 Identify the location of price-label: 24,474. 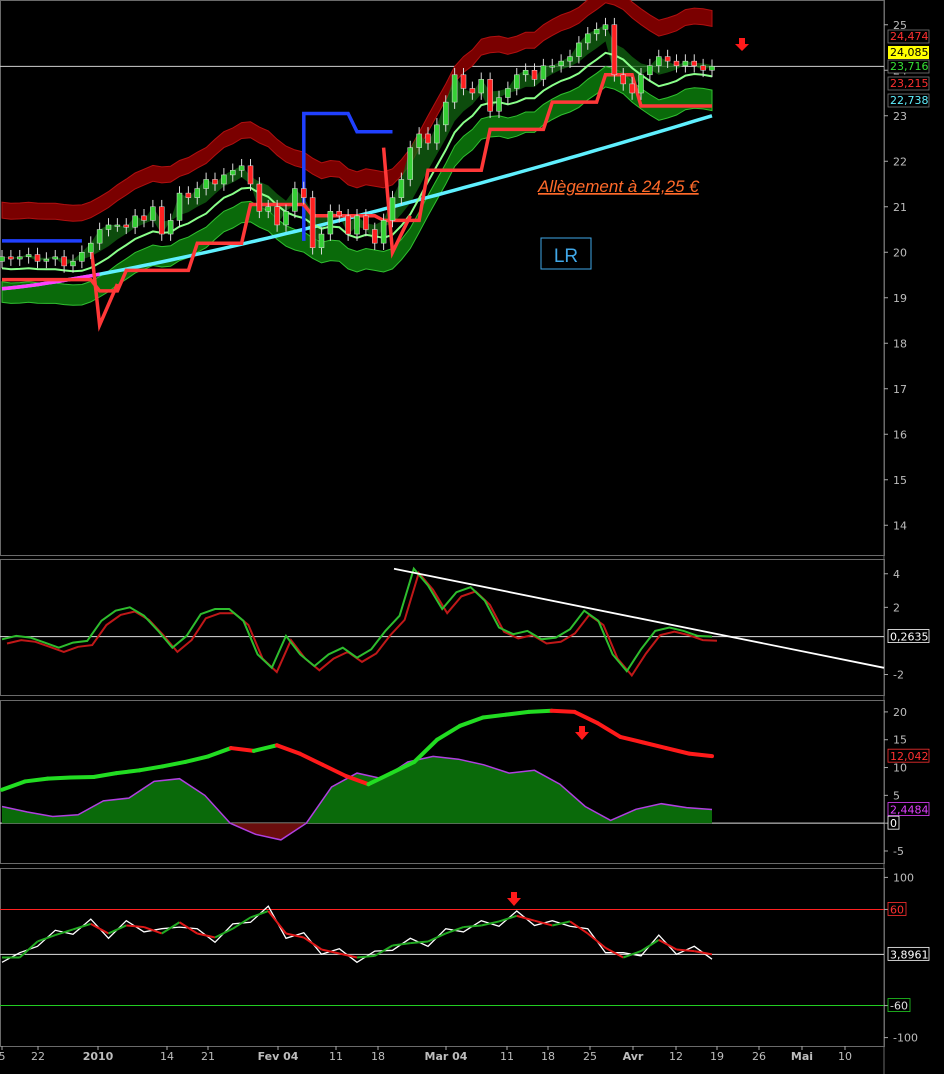
(909, 36).